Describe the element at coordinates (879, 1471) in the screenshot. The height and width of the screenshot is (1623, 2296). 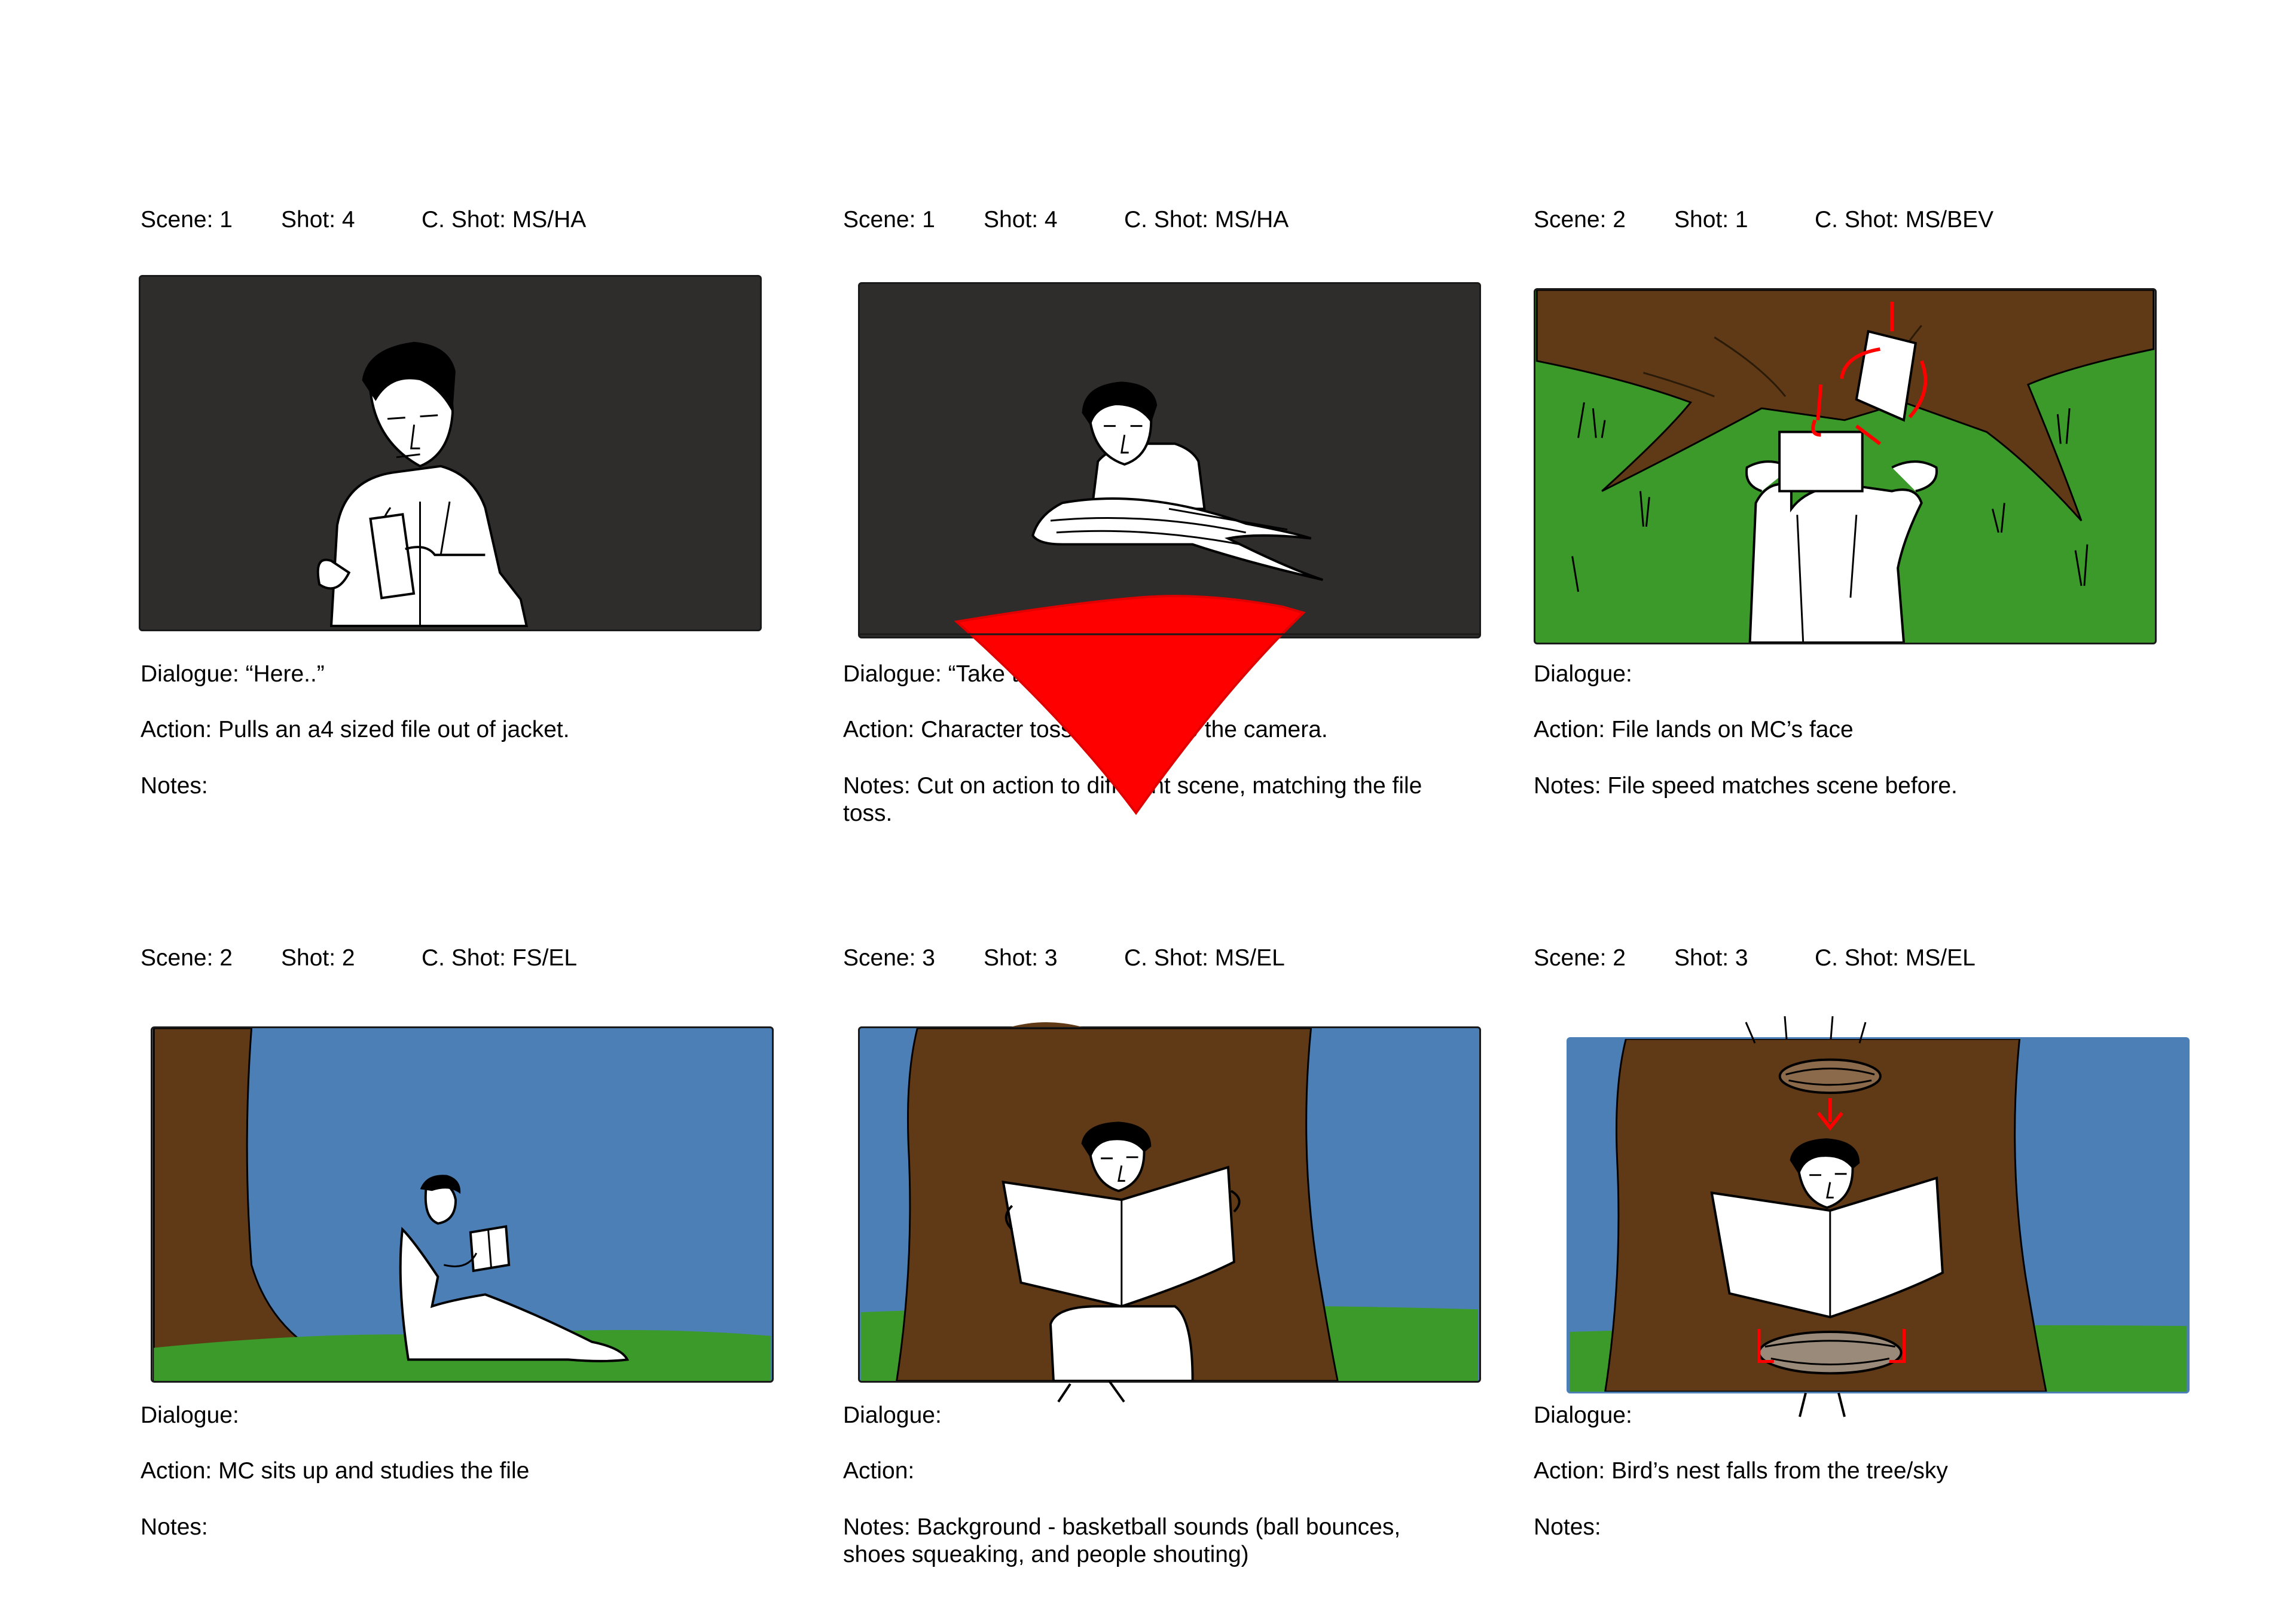
I see `action-line: Action:` at that location.